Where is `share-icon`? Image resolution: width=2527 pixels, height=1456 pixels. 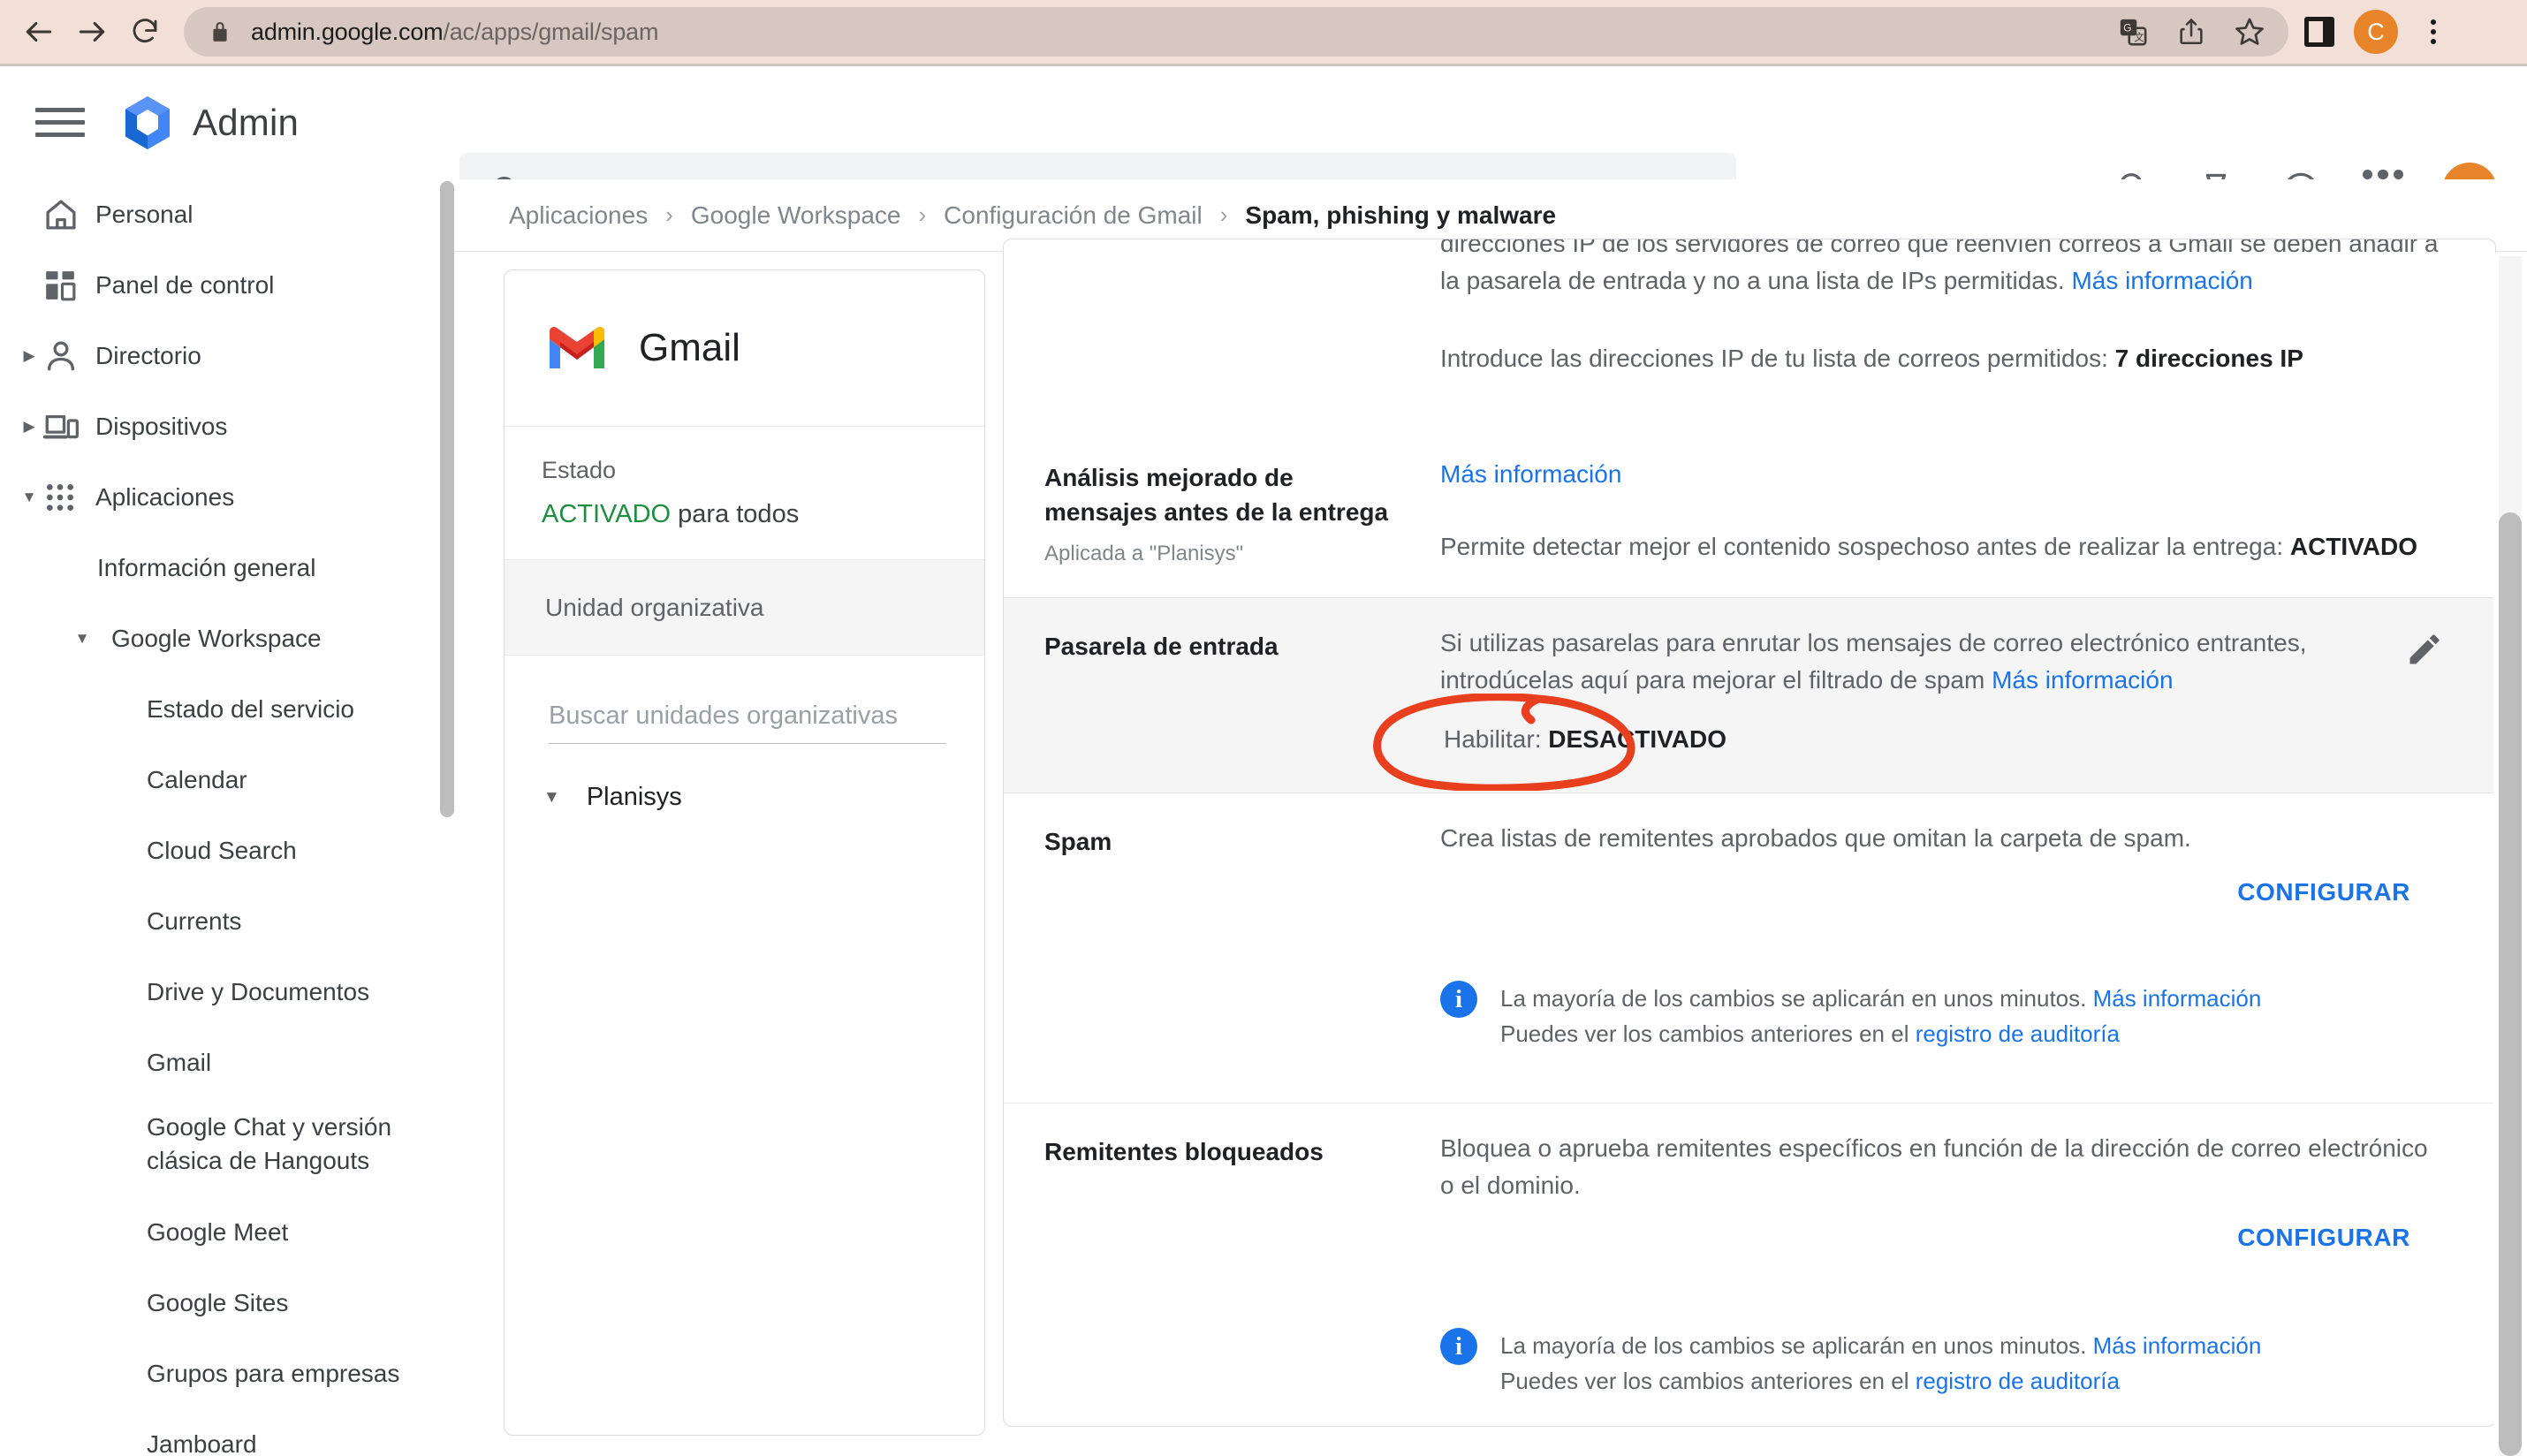 share-icon is located at coordinates (2192, 31).